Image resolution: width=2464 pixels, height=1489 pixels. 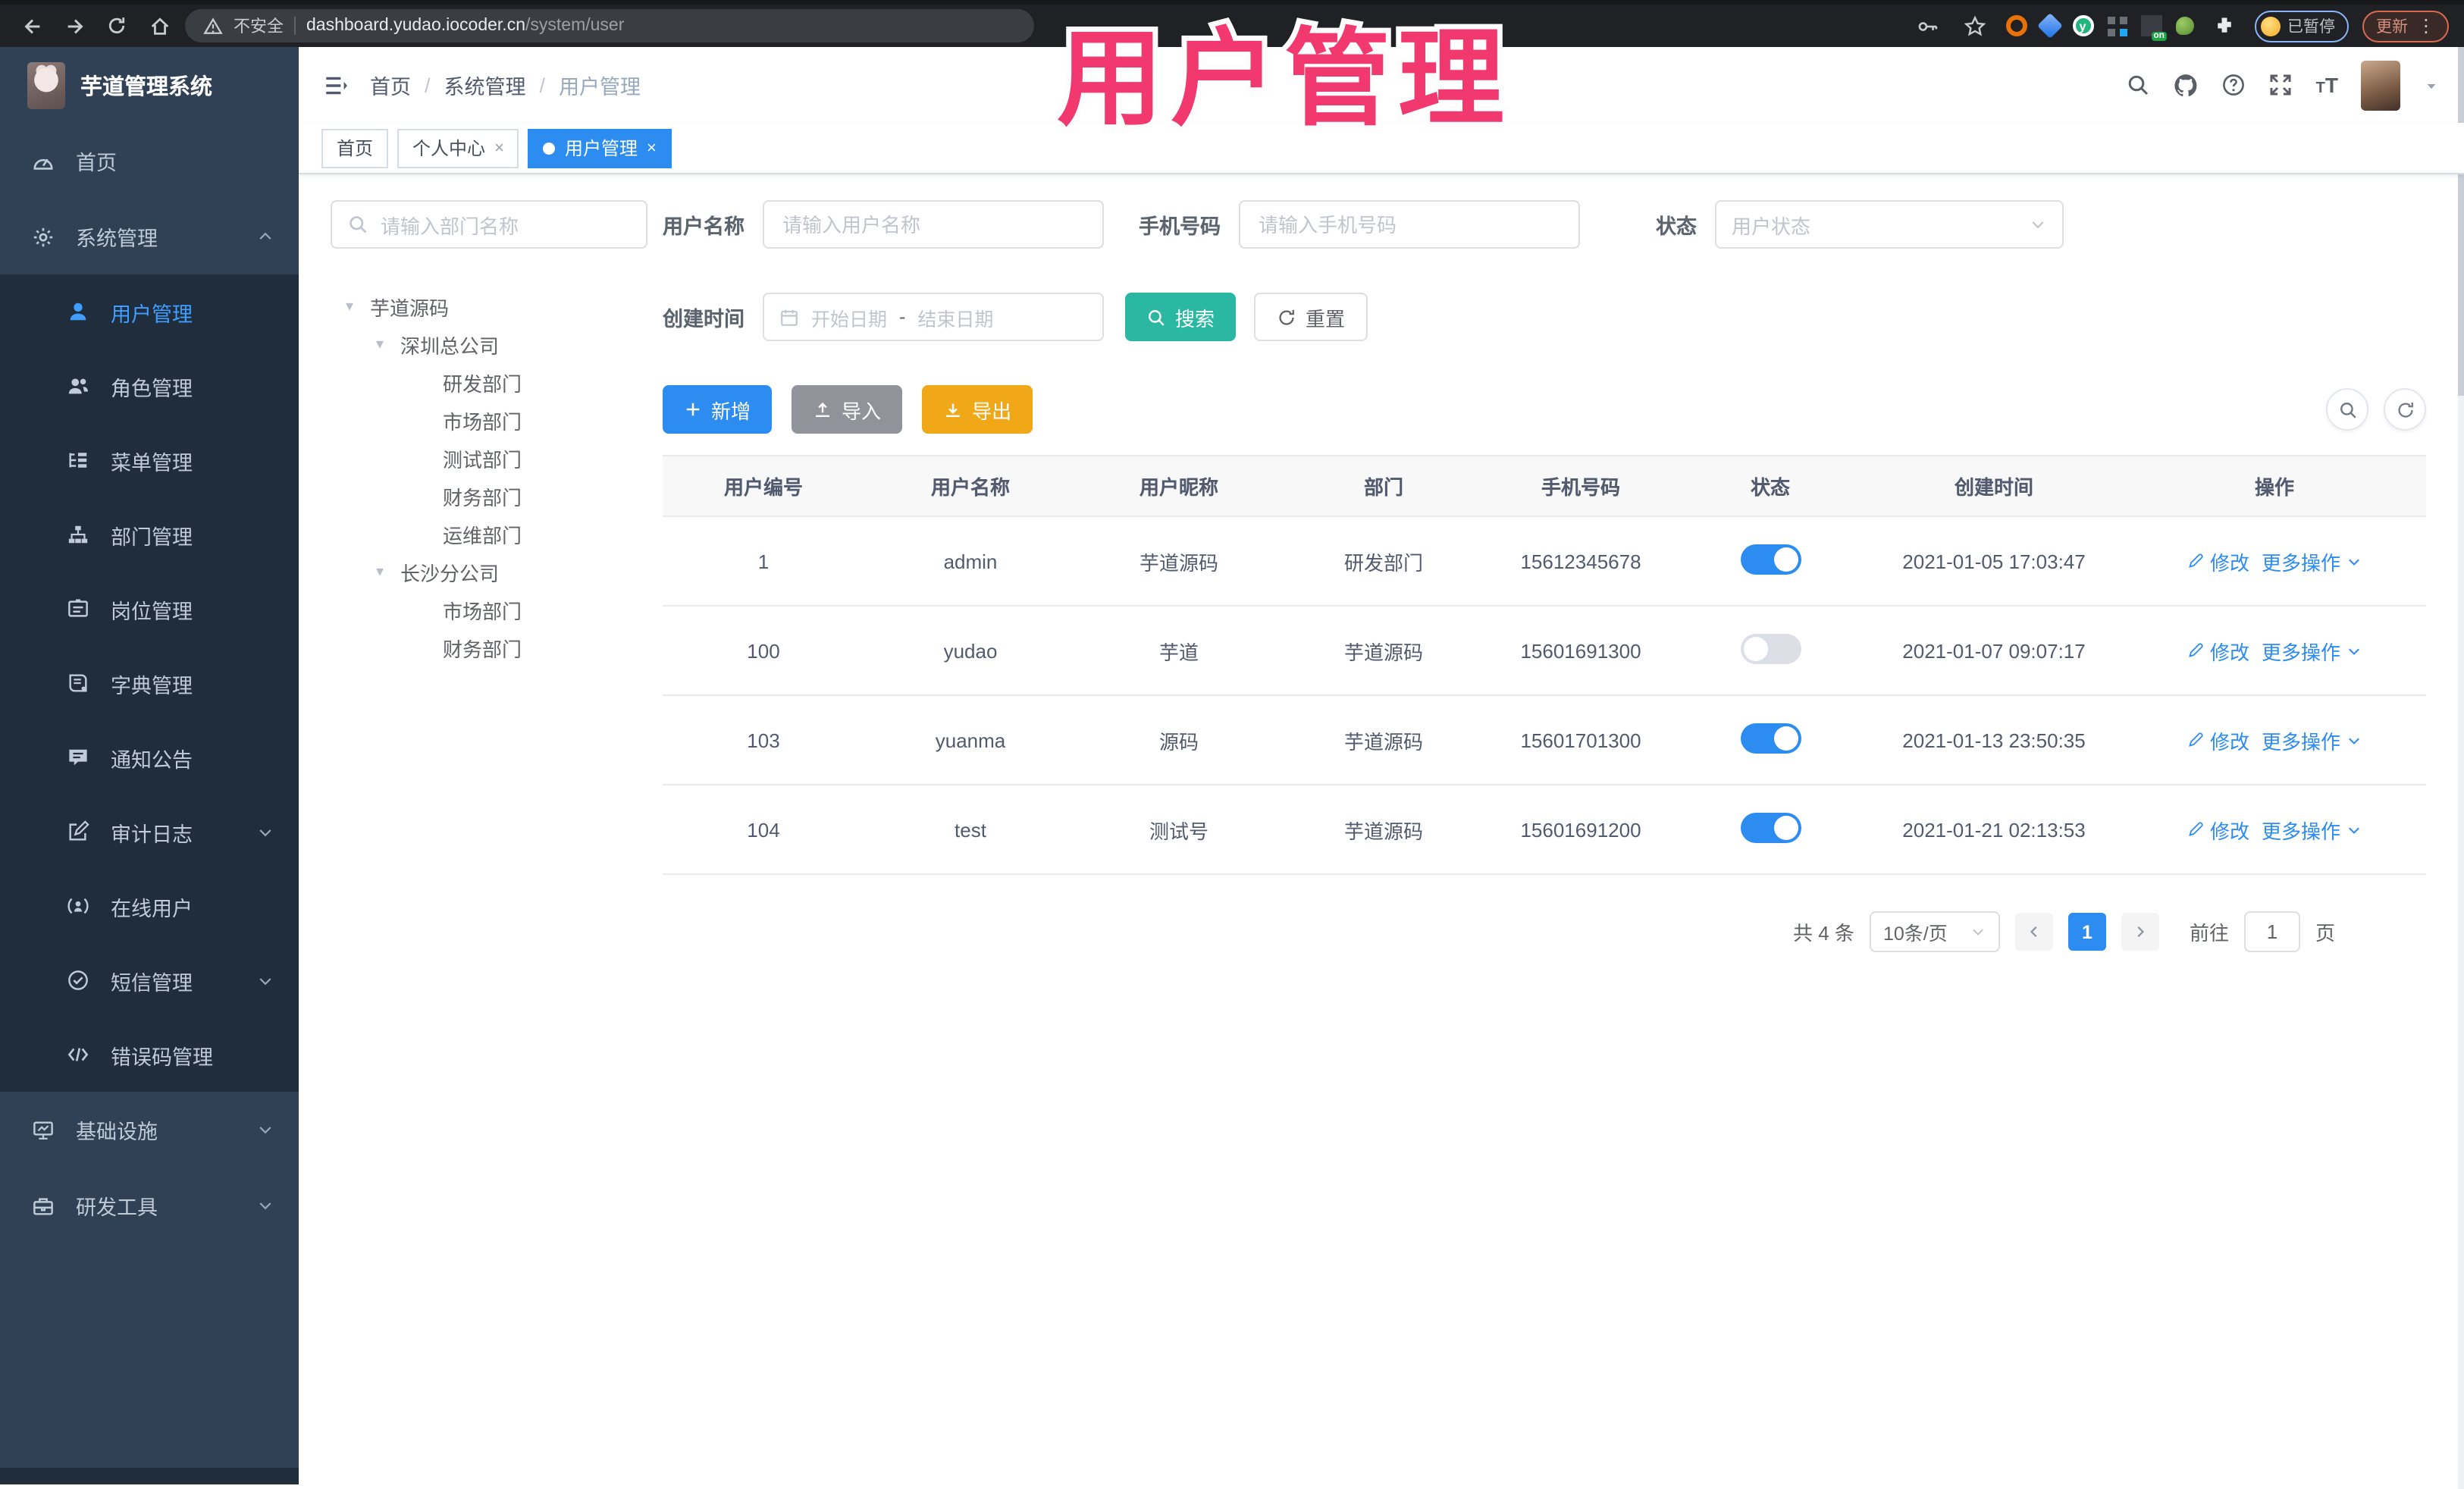 I want to click on extension-icon-gem, so click(x=2049, y=26).